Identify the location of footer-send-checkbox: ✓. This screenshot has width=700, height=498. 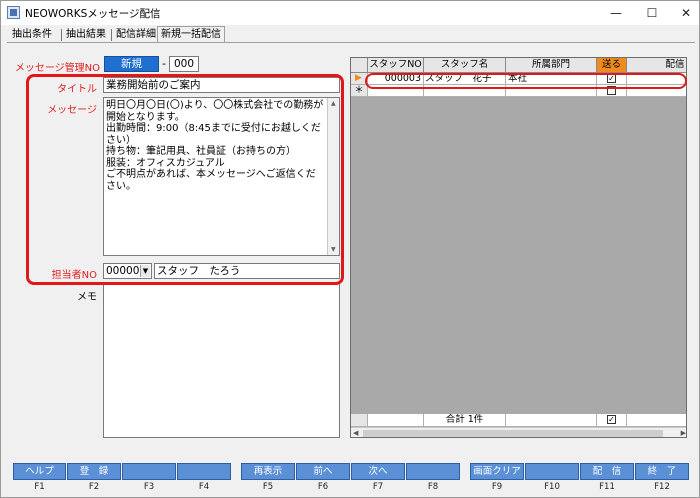
(611, 419).